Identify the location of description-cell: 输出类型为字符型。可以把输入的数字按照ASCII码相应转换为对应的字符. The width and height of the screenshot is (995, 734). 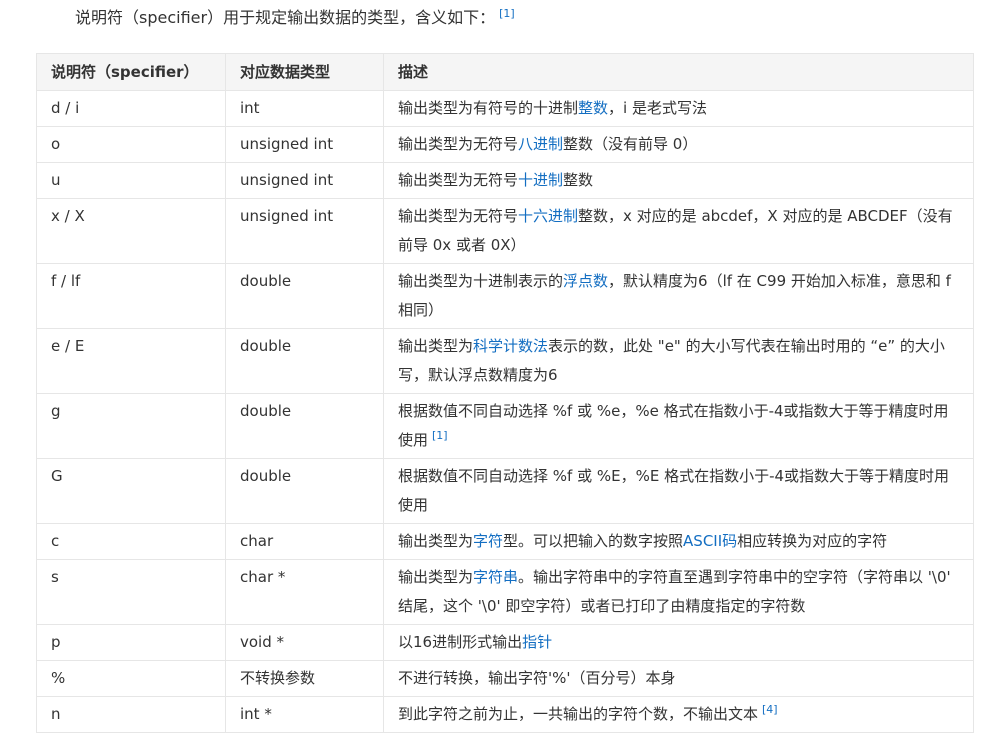
(678, 541).